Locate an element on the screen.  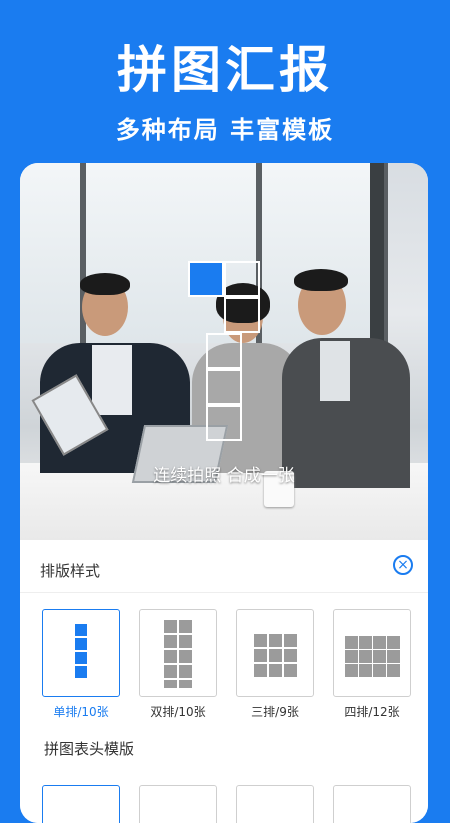
close-icon: × is located at coordinates (403, 565).